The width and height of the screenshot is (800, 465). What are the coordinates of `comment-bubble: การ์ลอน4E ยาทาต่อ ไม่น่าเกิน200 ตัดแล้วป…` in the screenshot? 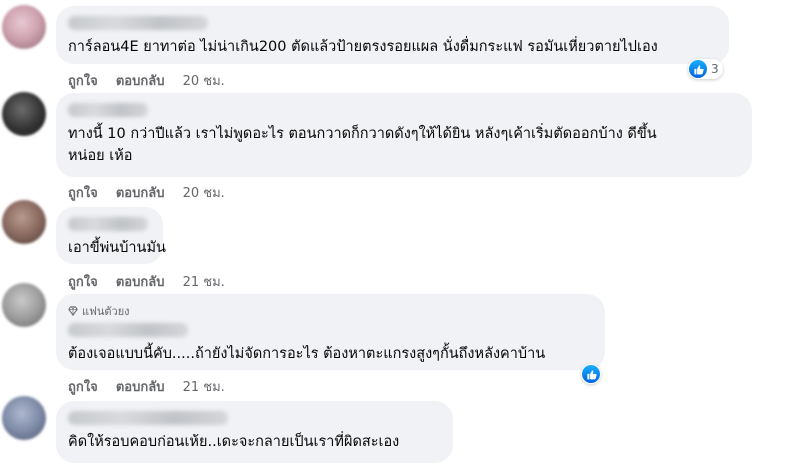 It's located at (392, 35).